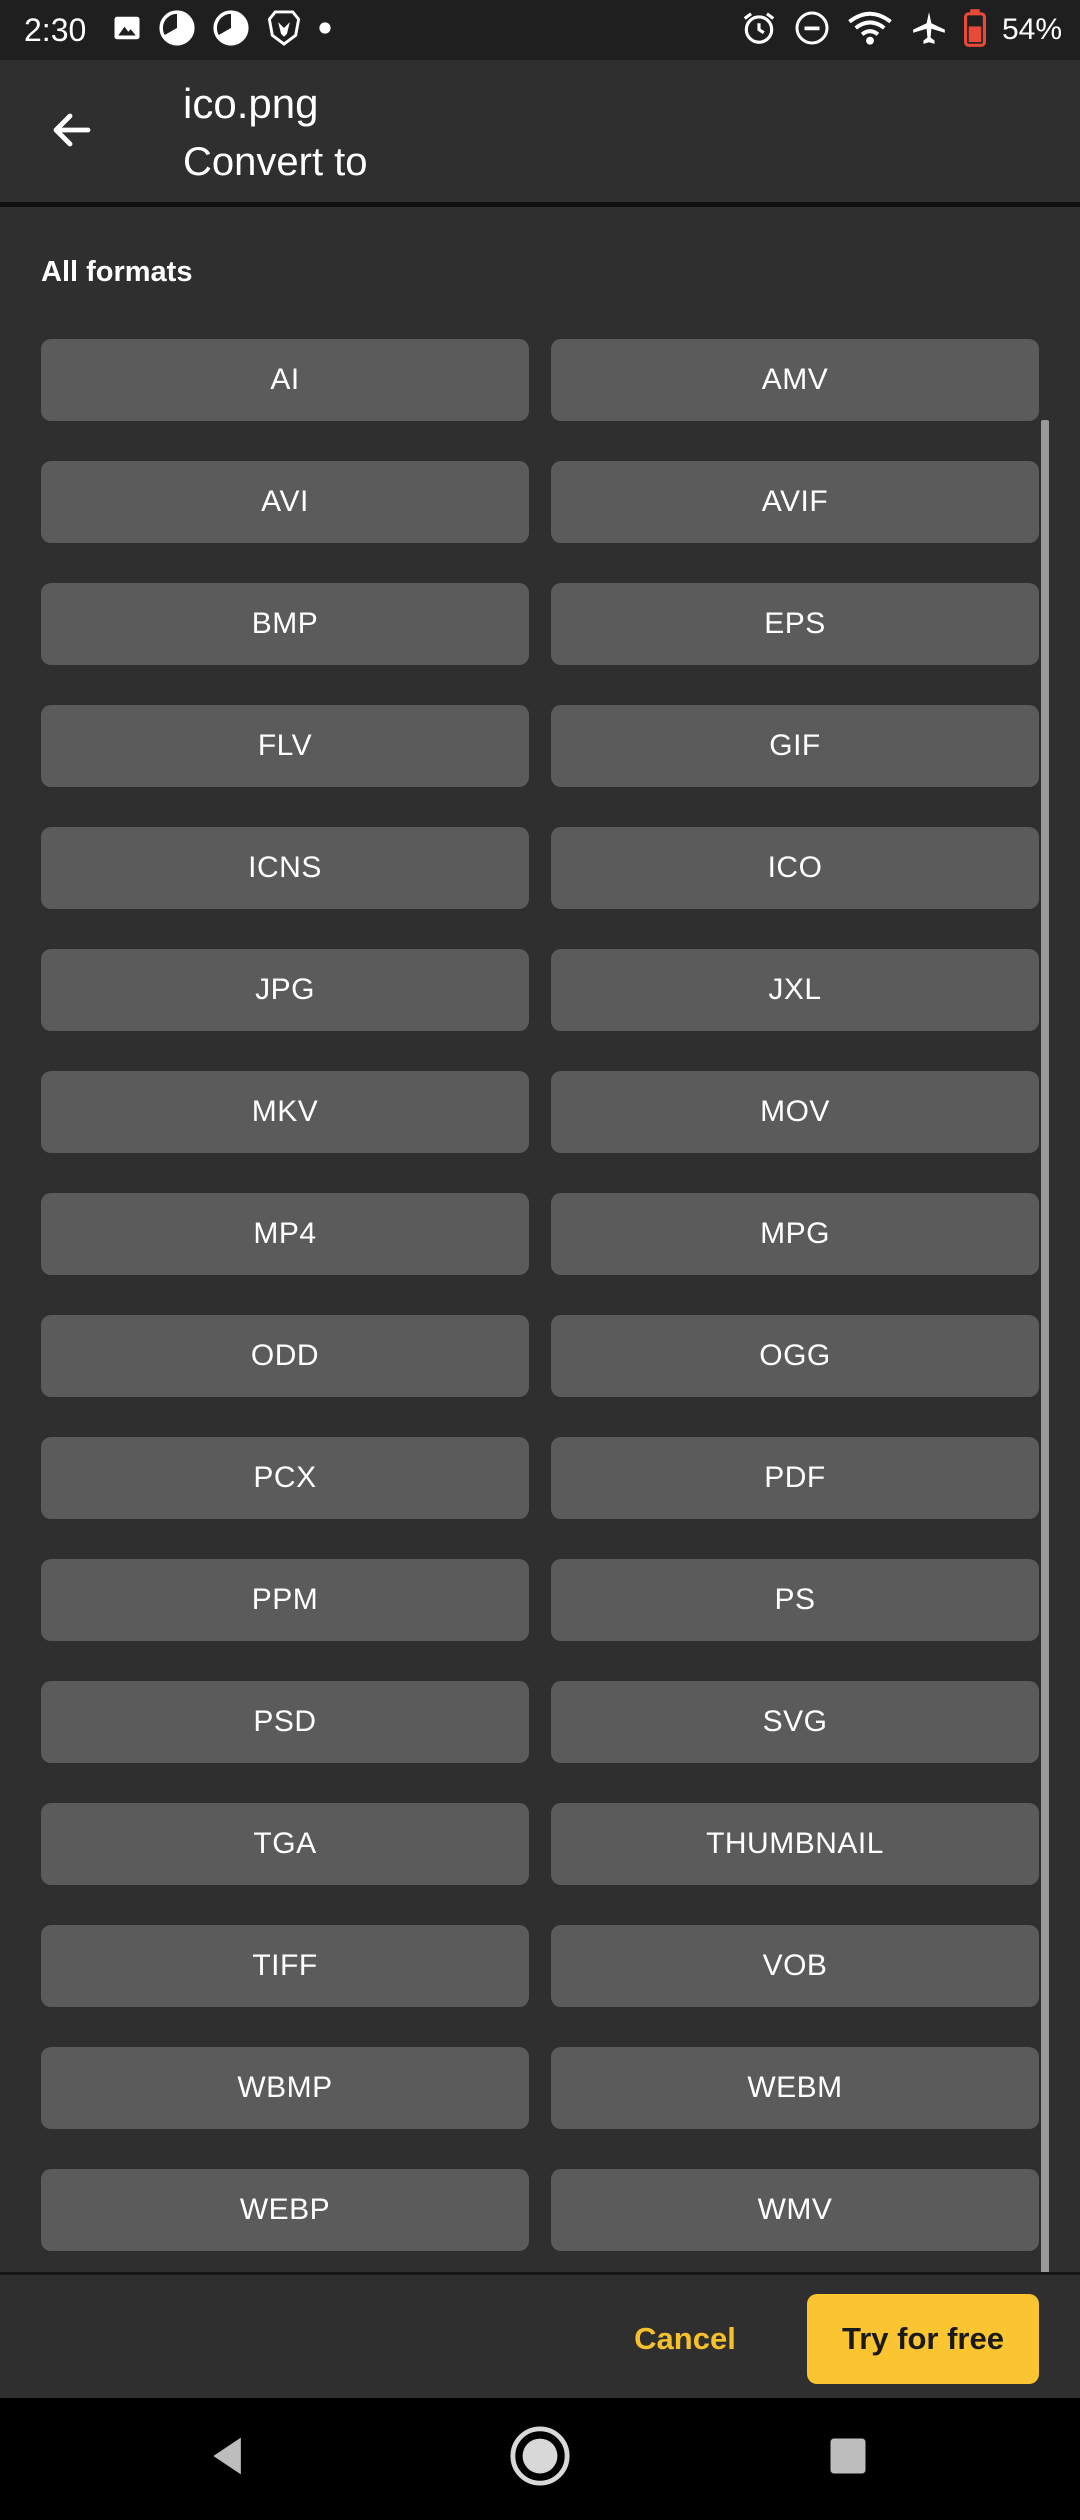 This screenshot has height=2520, width=1080. I want to click on format-button-ico: ICO, so click(795, 868).